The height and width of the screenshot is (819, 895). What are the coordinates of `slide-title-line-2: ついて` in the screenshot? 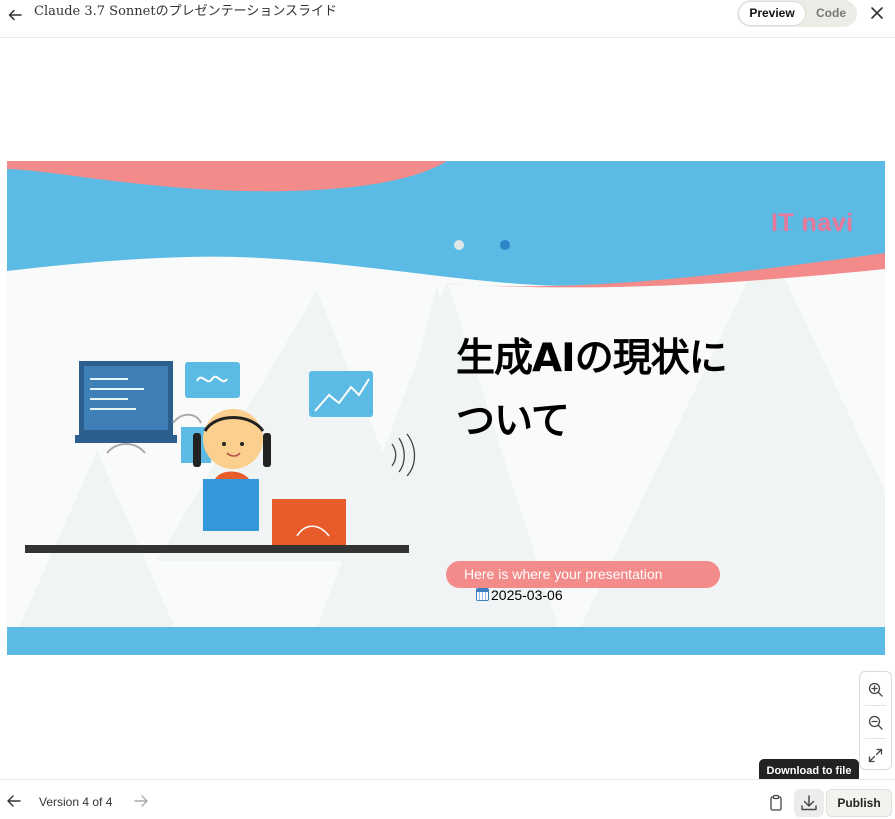 It's located at (513, 421).